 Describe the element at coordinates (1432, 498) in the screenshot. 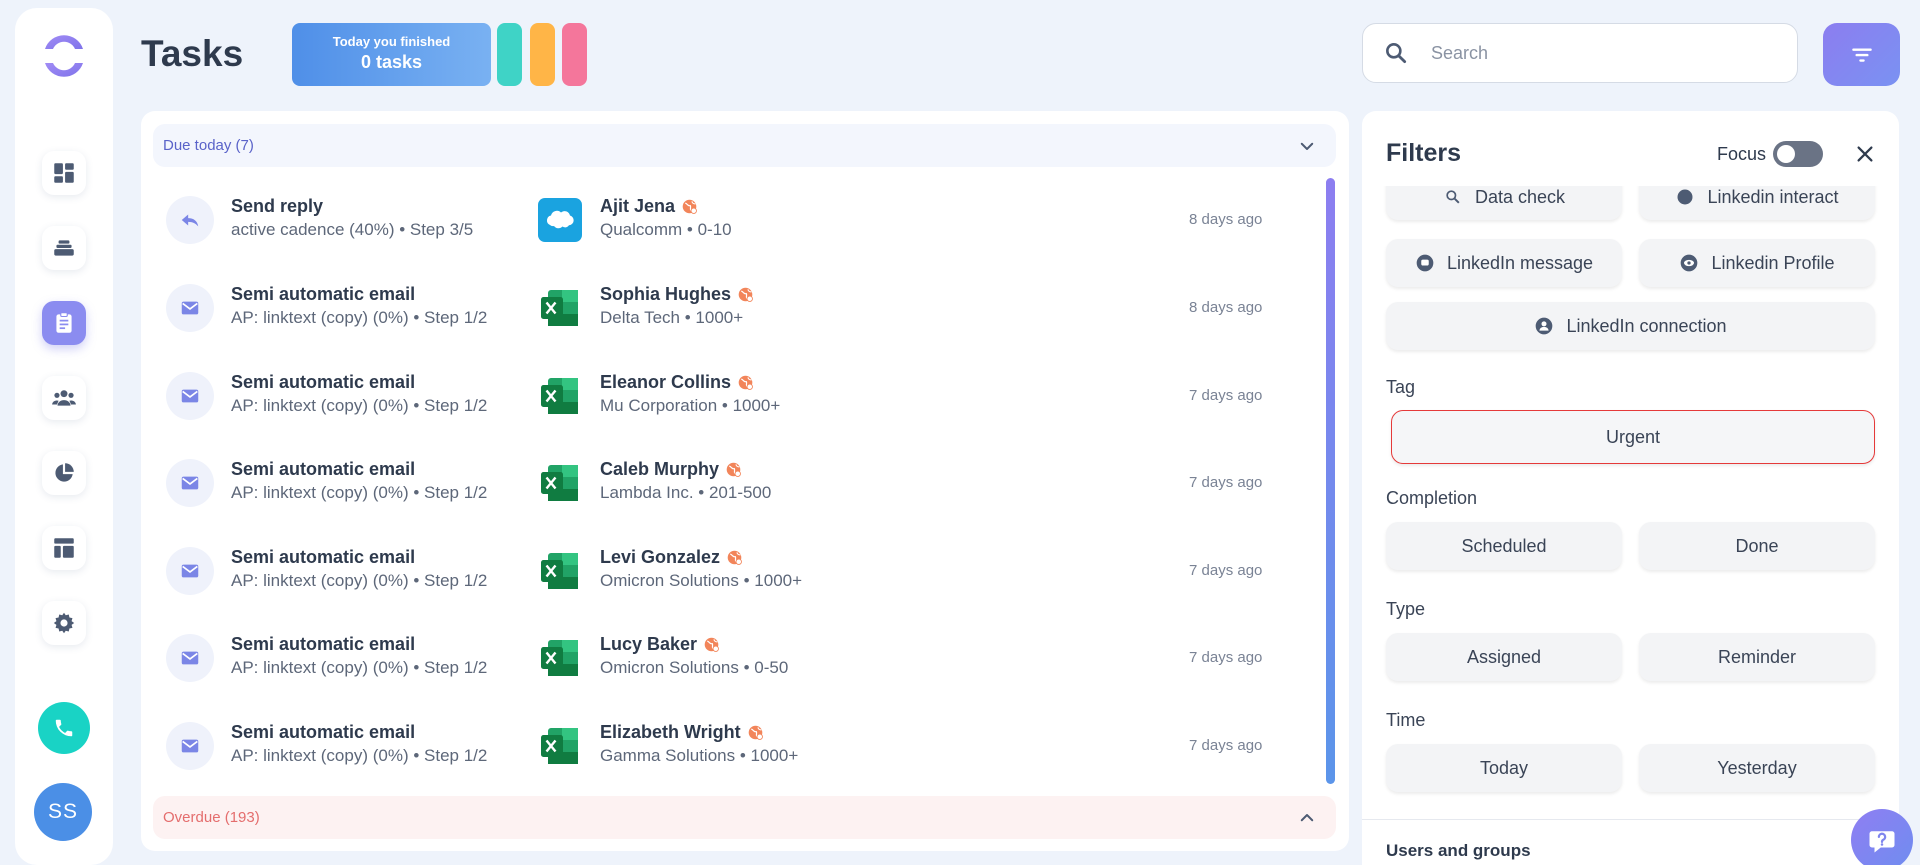

I see `completion-label: Completion` at that location.